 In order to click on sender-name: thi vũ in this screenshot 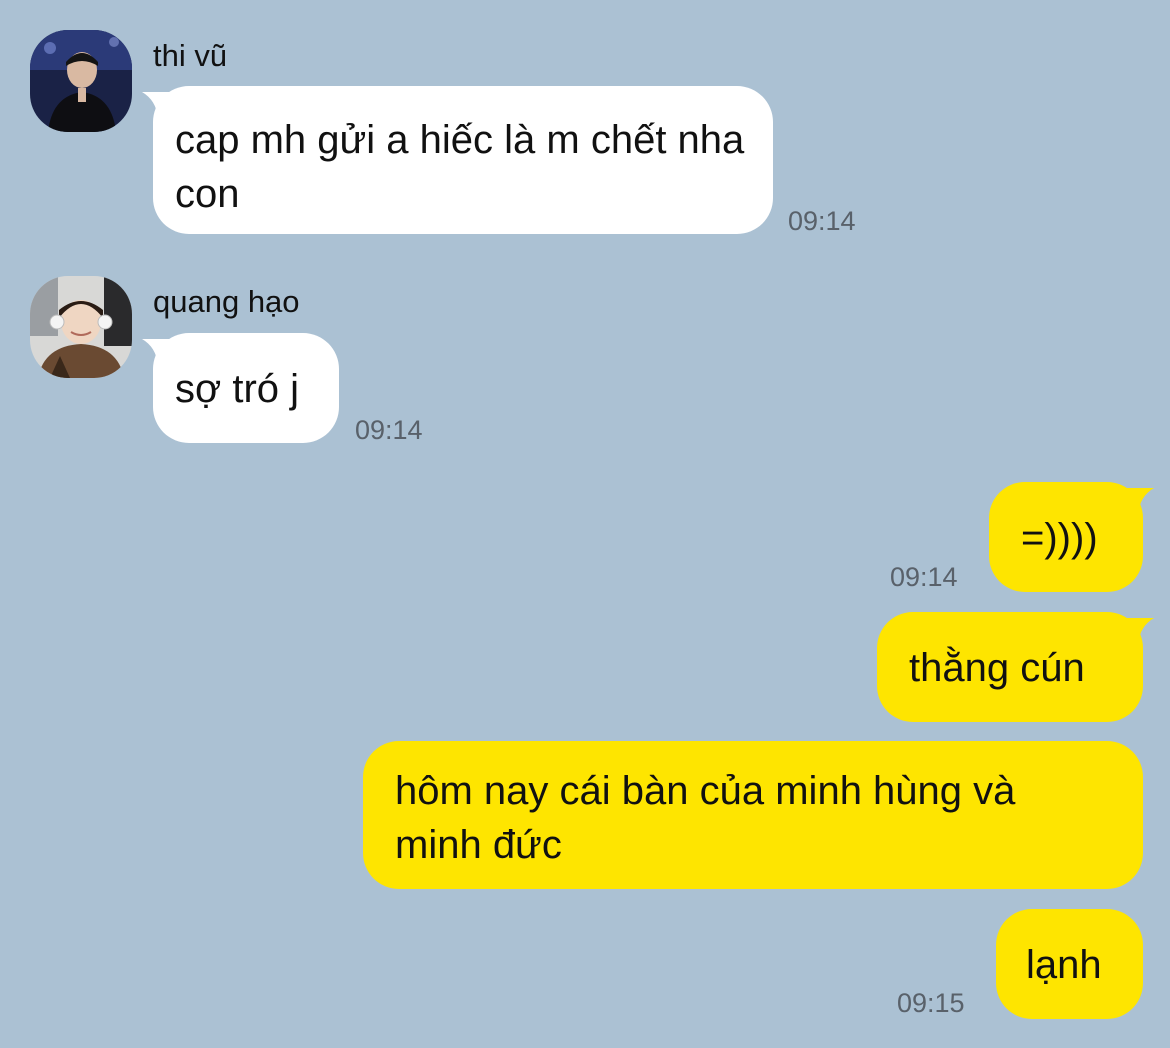, I will do `click(190, 55)`.